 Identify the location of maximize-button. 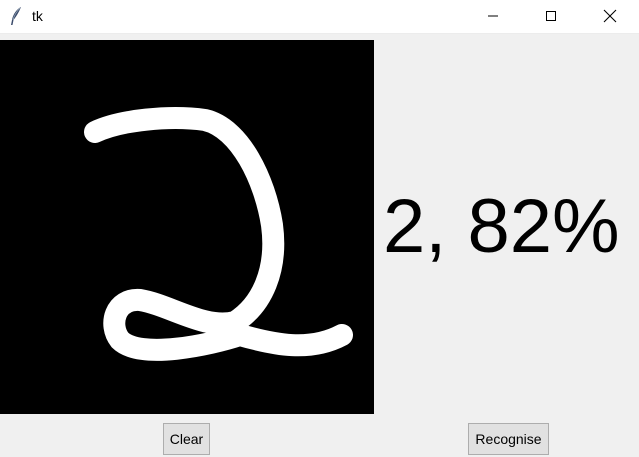
(551, 16).